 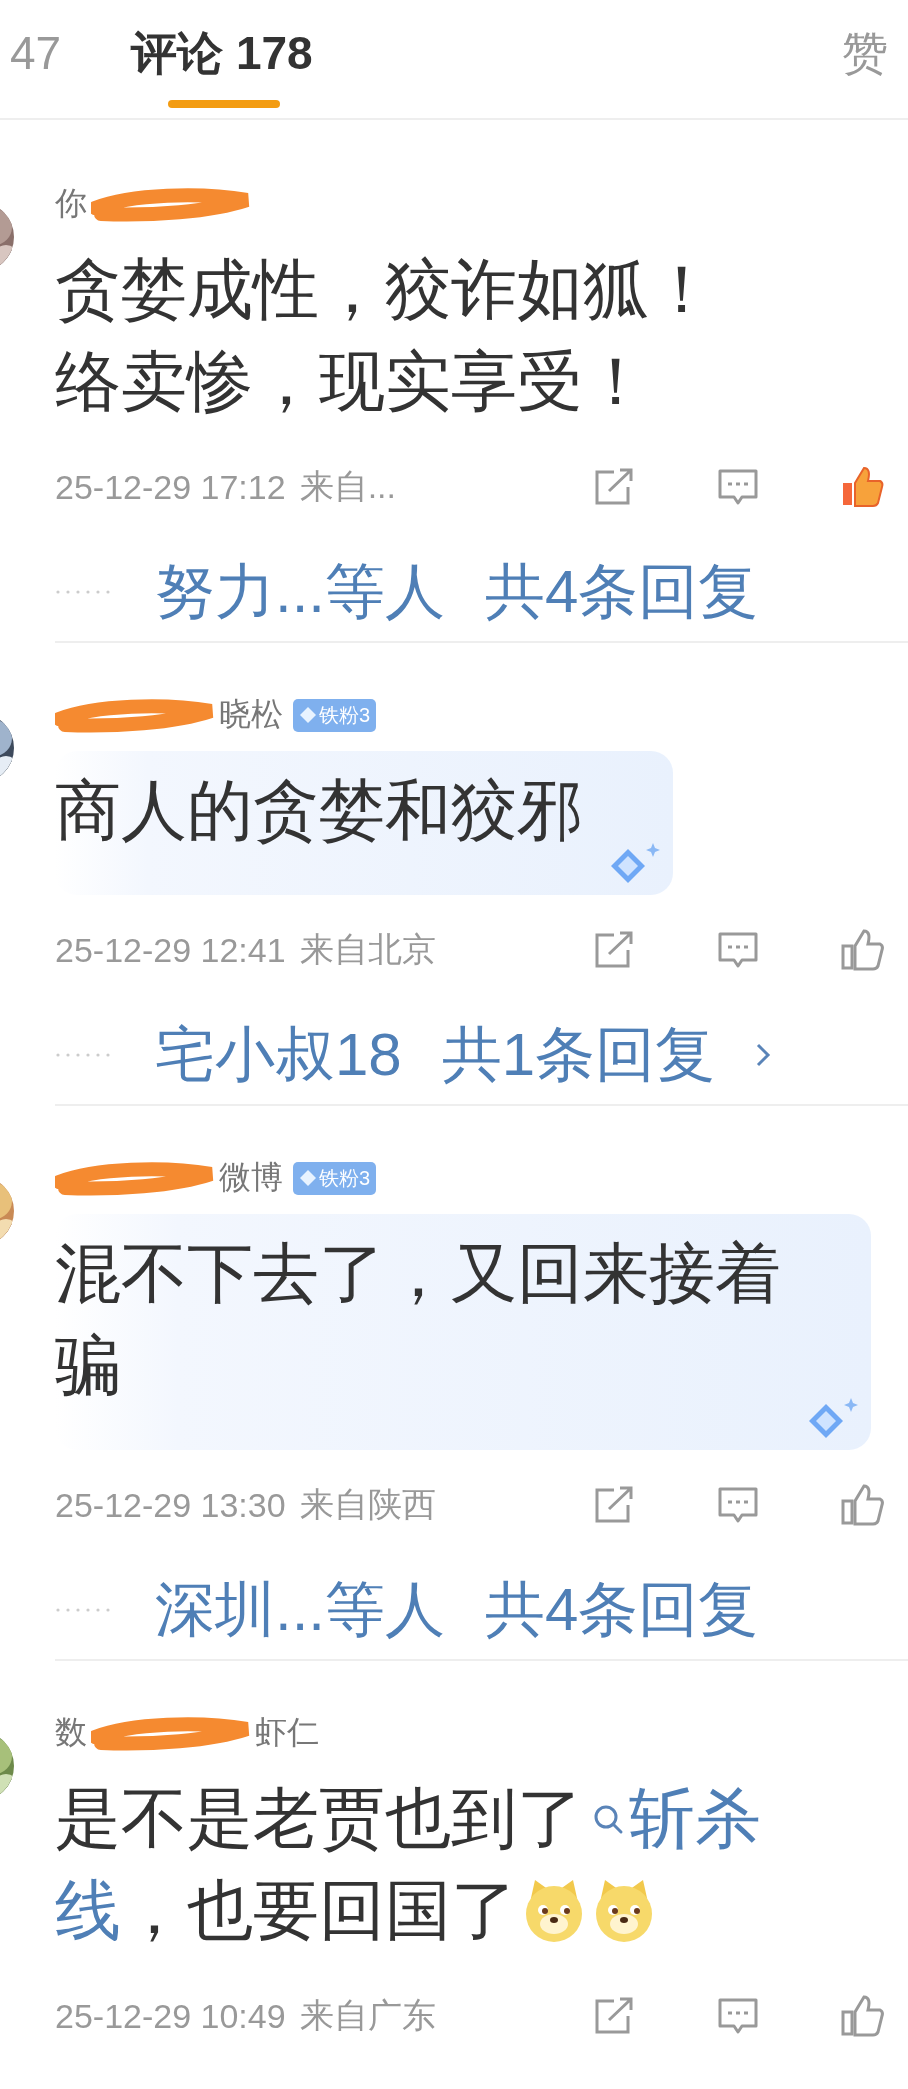 What do you see at coordinates (88, 1911) in the screenshot?
I see `topic-link: 线` at bounding box center [88, 1911].